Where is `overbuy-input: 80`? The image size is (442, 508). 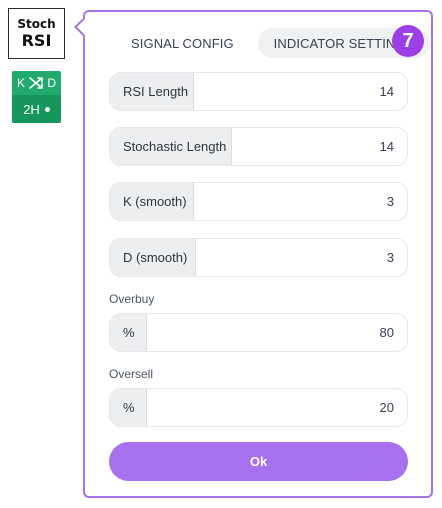
overbuy-input: 80 is located at coordinates (277, 332).